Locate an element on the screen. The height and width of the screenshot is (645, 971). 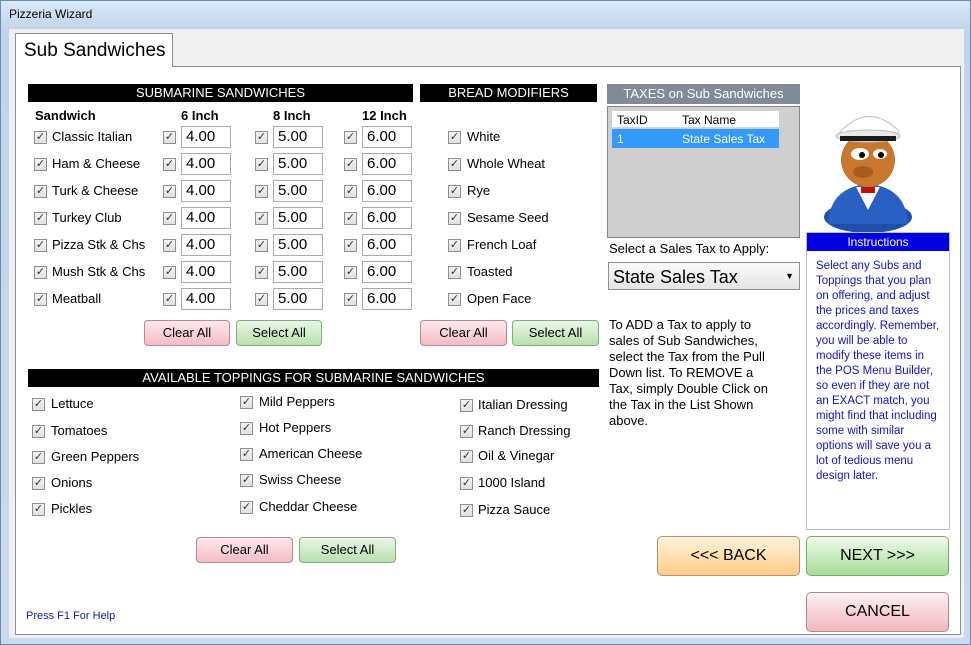
sandwich-name: Turk & Cheese is located at coordinates (95, 190).